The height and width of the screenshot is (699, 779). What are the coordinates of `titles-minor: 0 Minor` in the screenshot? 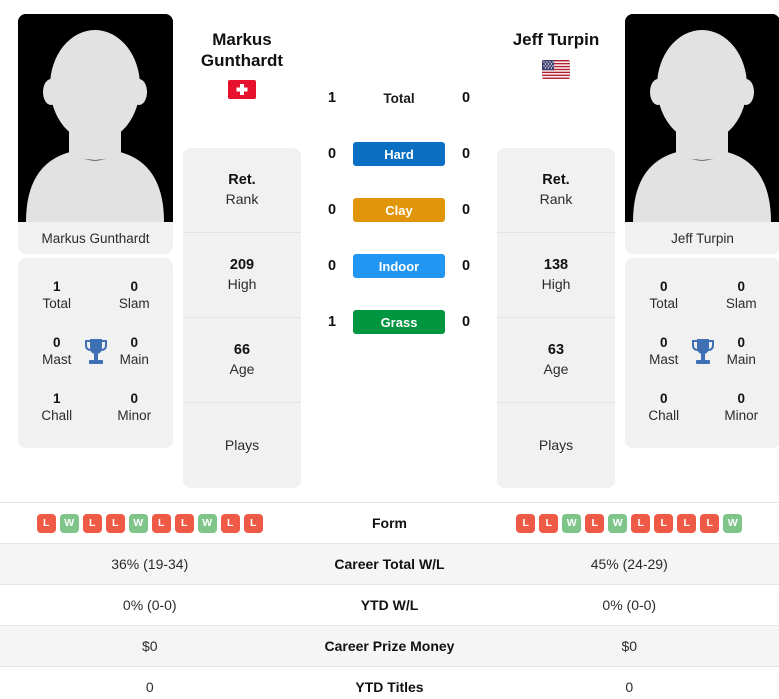 It's located at (135, 408).